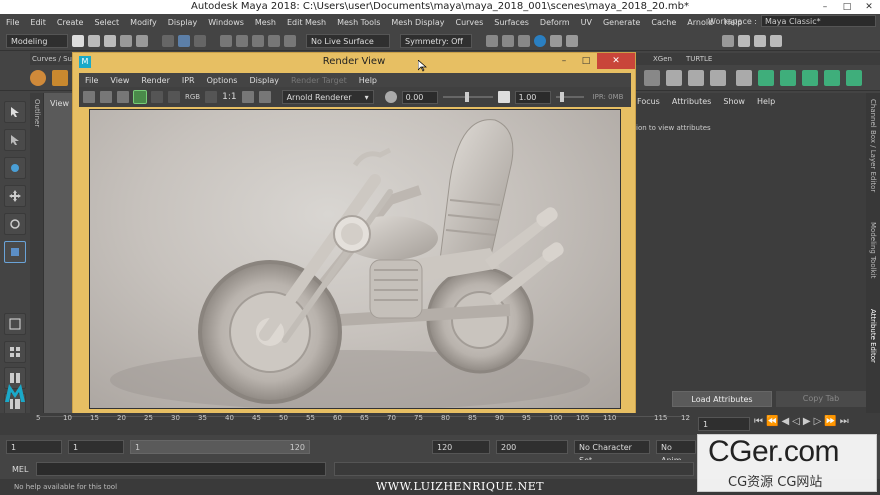 The height and width of the screenshot is (495, 880). Describe the element at coordinates (354, 62) in the screenshot. I see `render-view-titlebar: M Render View – □ ✕` at that location.